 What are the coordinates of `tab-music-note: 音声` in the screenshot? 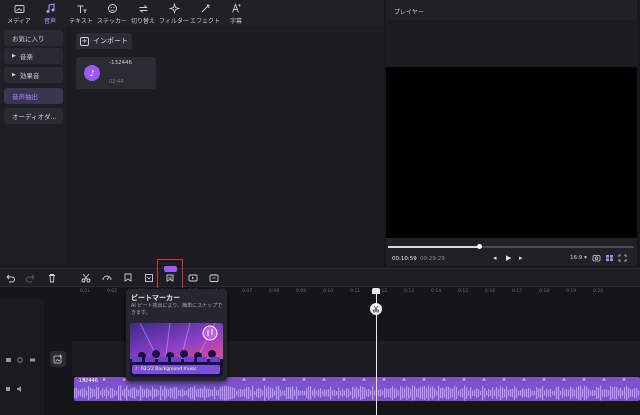 It's located at (50, 13).